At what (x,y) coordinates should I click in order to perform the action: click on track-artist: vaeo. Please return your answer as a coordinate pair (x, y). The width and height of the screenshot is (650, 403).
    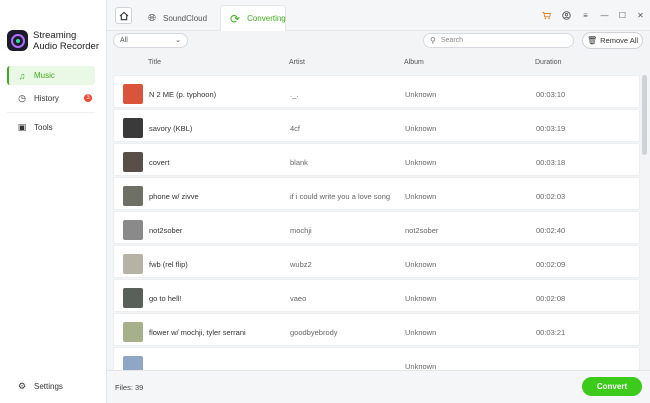
    Looking at the image, I should click on (298, 298).